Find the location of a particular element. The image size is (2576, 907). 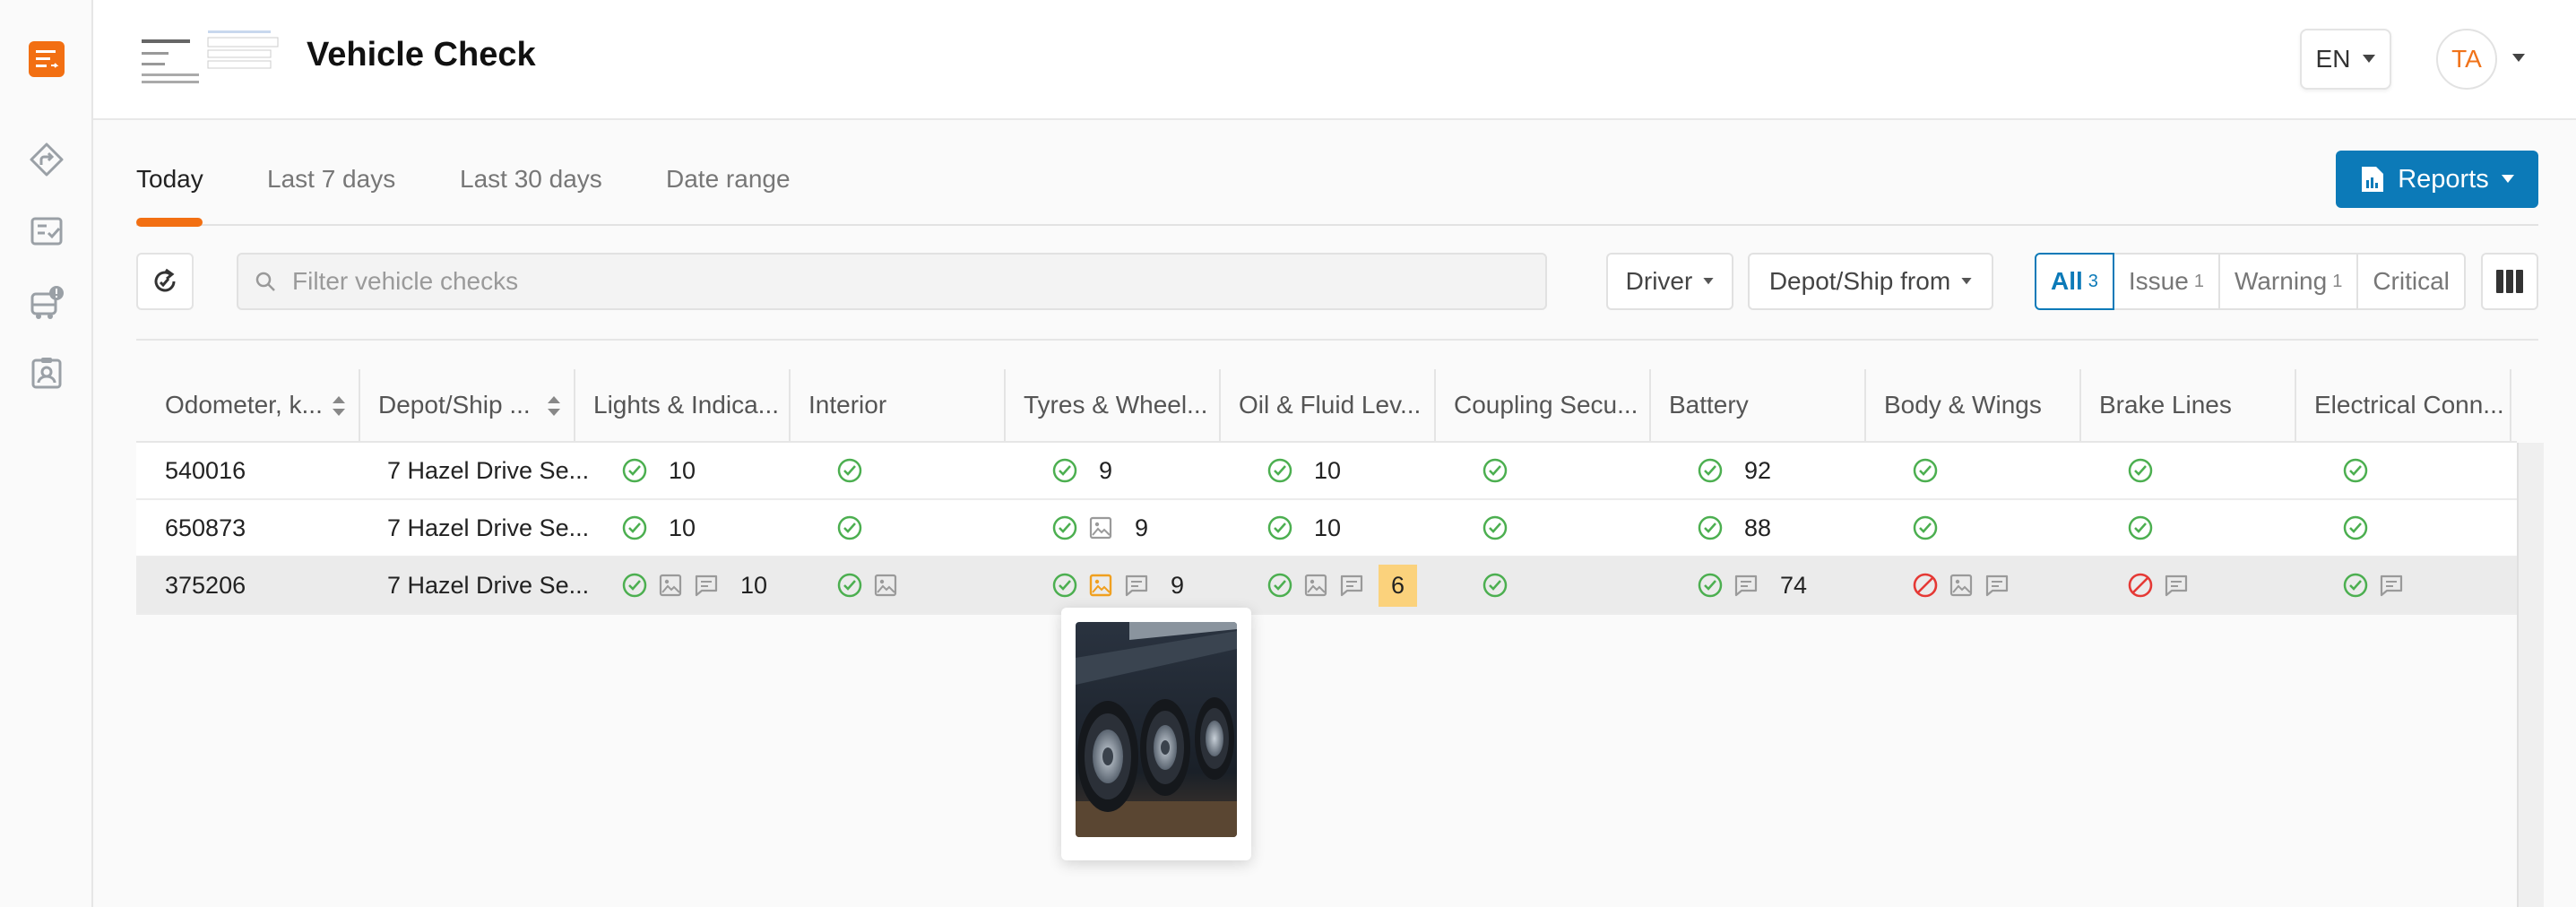

app-logo-icon is located at coordinates (47, 59).